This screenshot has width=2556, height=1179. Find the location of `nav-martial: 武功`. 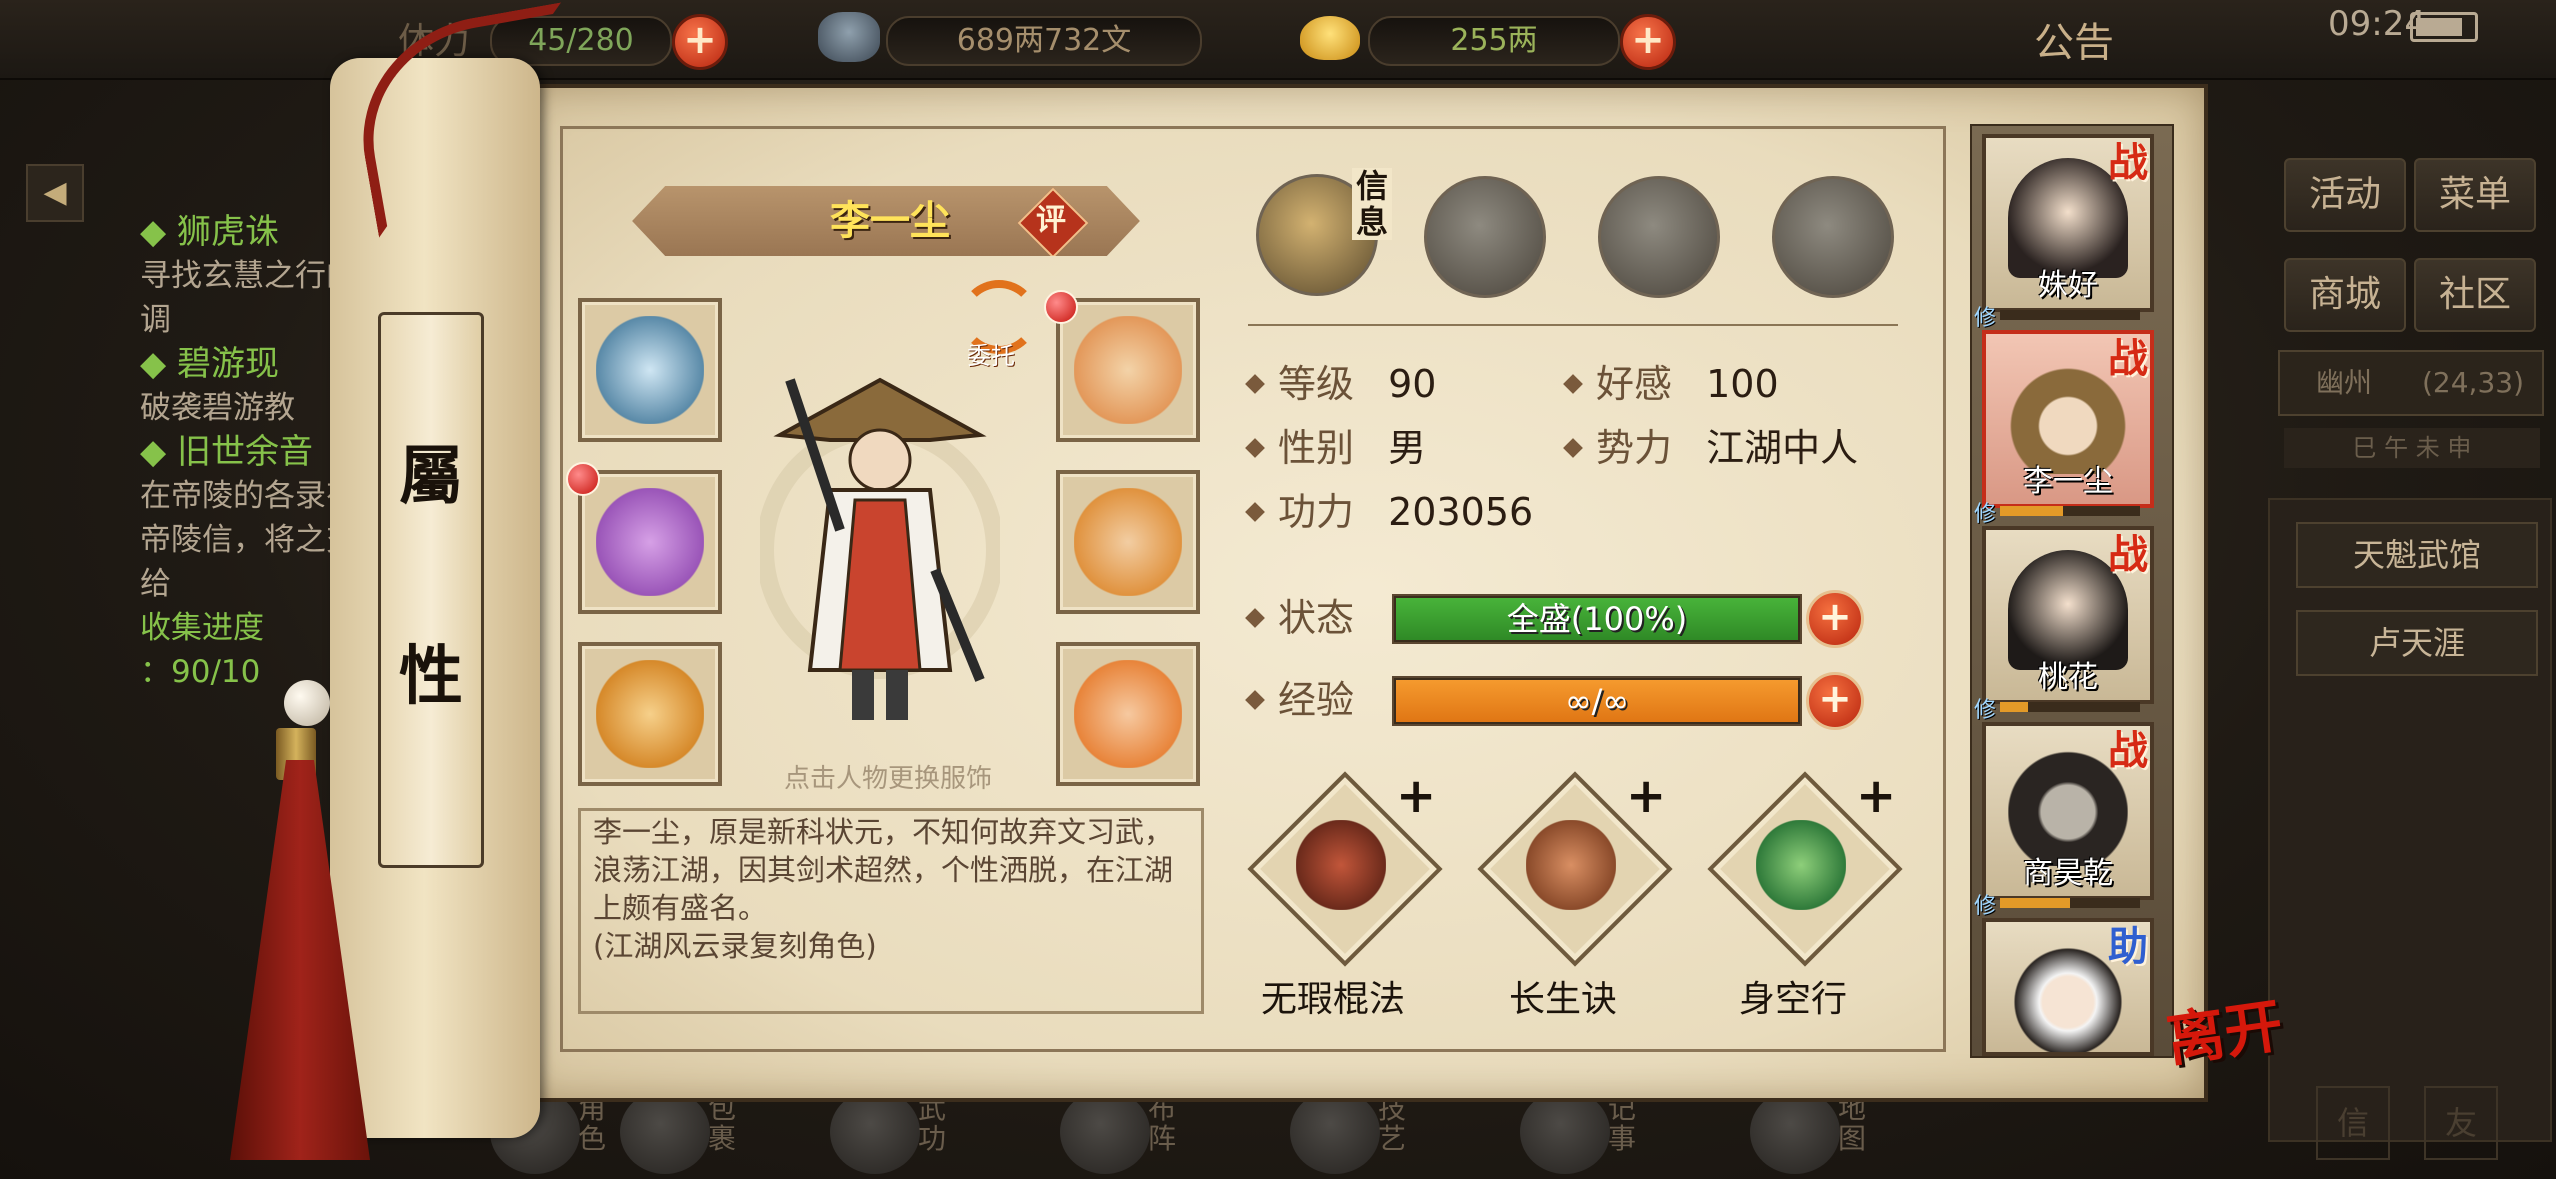

nav-martial: 武功 is located at coordinates (905, 1134).